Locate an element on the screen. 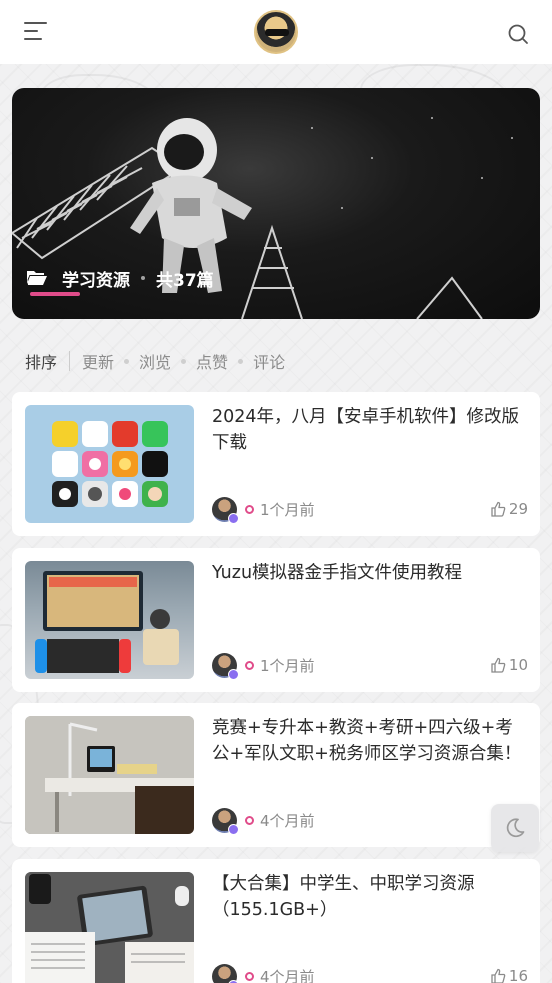  hero-accent-underline is located at coordinates (55, 294).